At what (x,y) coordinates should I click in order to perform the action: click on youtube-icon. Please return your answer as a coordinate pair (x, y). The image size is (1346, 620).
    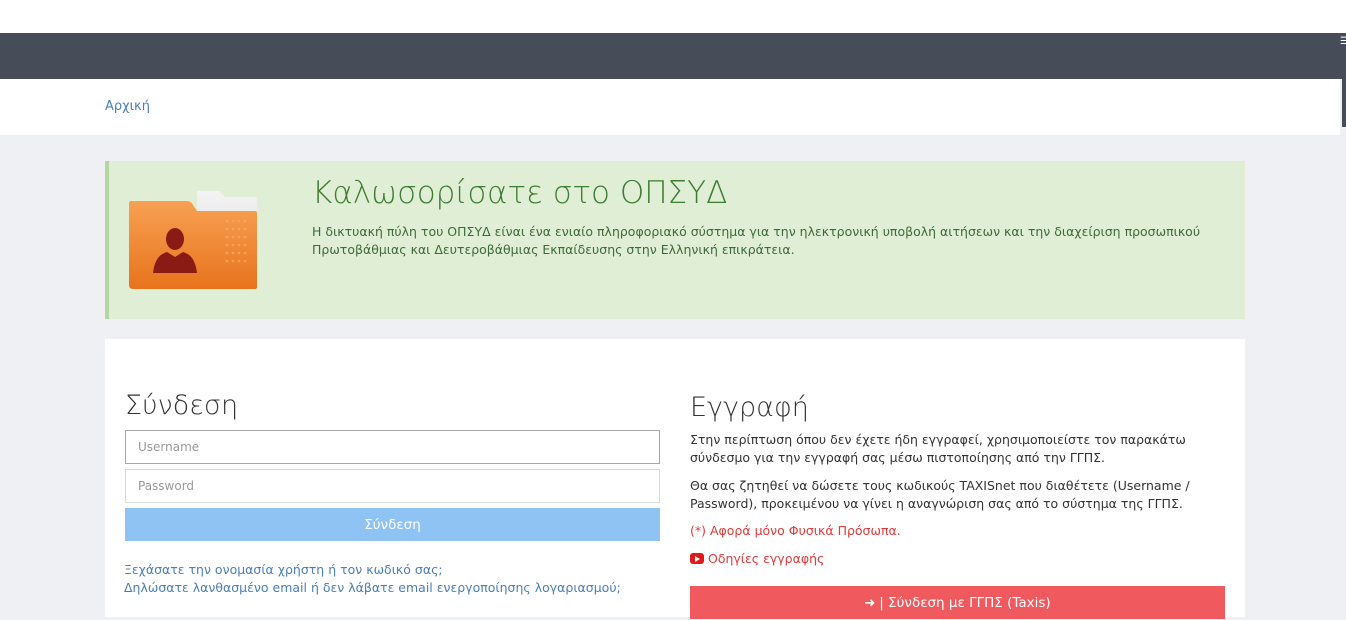
    Looking at the image, I should click on (697, 558).